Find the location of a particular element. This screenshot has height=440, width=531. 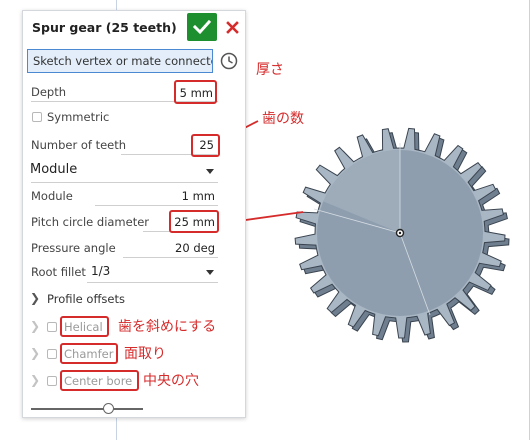

module-underline is located at coordinates (156, 205).